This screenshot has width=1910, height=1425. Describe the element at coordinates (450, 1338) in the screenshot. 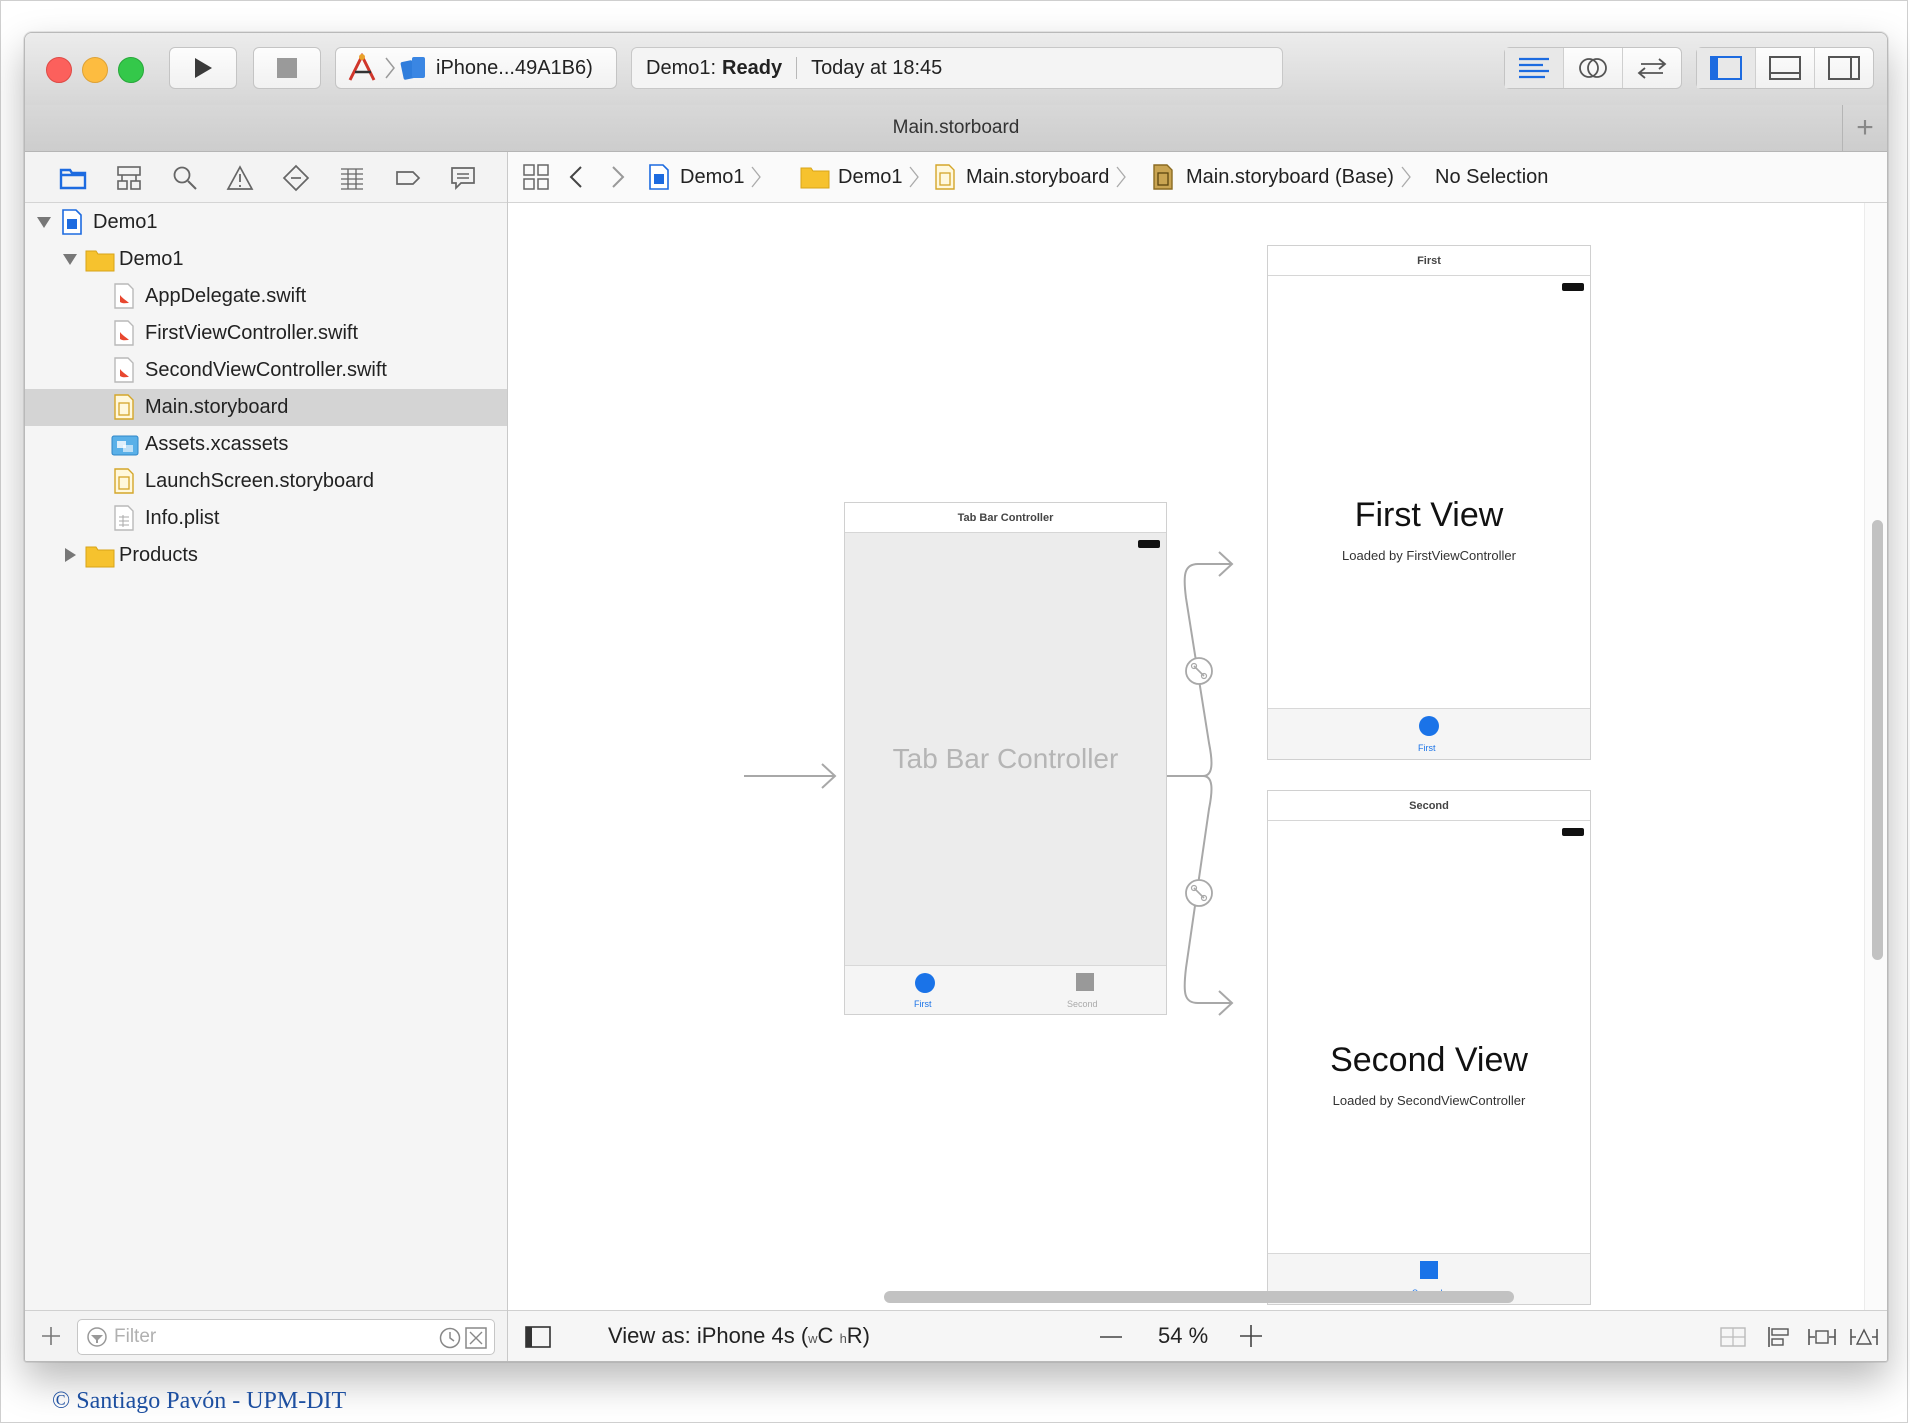

I see `recent-files-clock-icon` at that location.